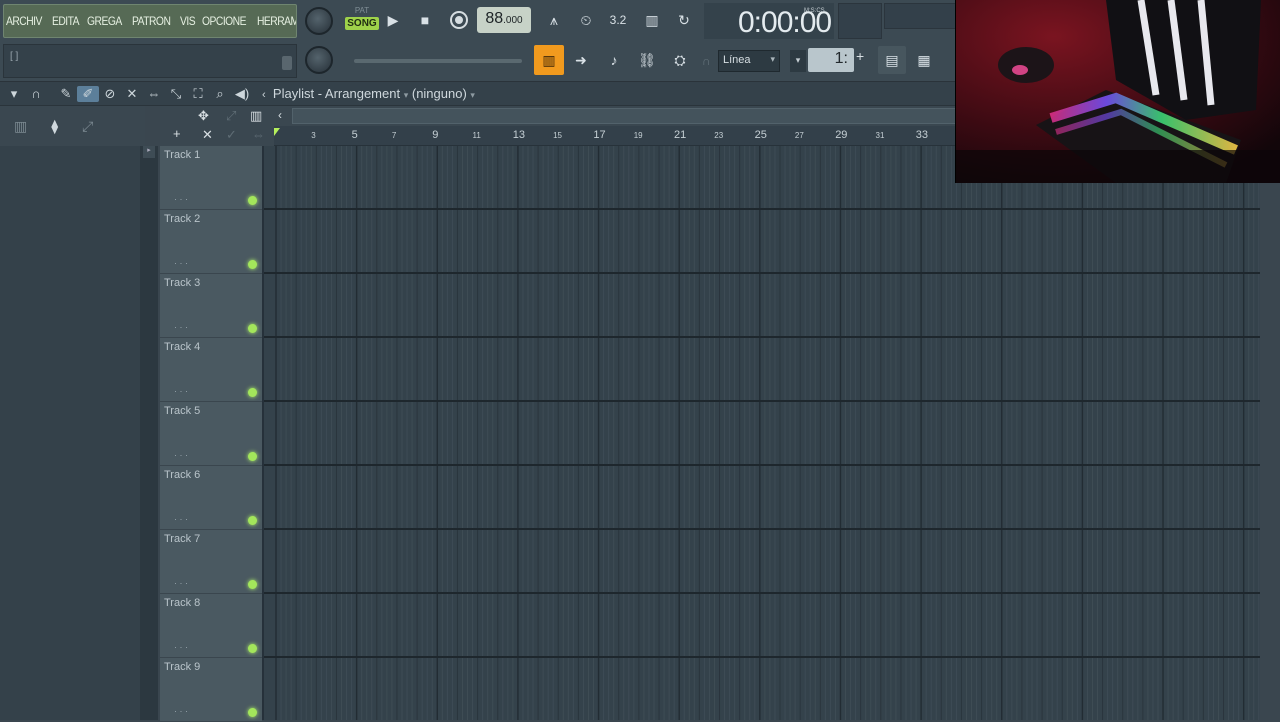 The height and width of the screenshot is (722, 1280). I want to click on tempo-value: 88, so click(494, 18).